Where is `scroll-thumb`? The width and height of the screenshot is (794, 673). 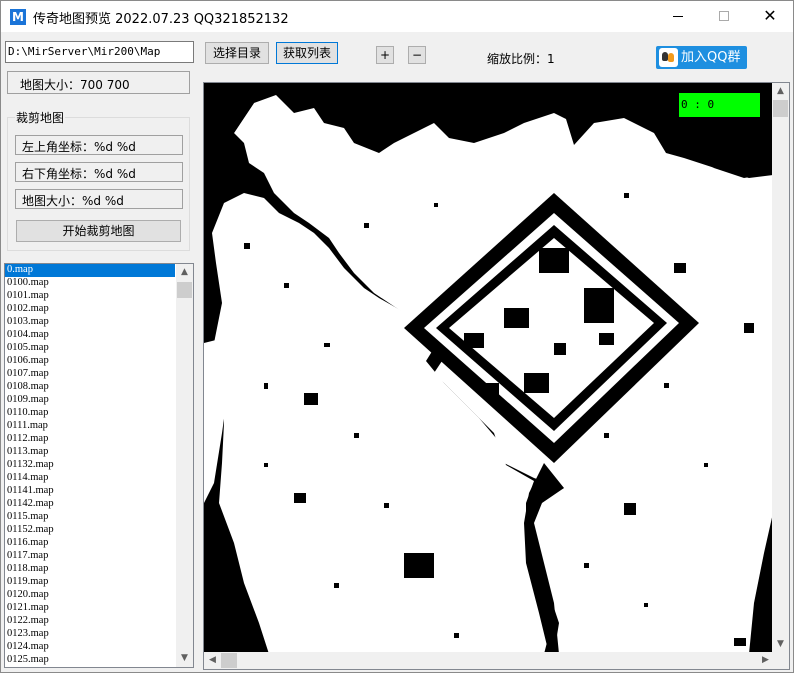
scroll-thumb is located at coordinates (184, 290).